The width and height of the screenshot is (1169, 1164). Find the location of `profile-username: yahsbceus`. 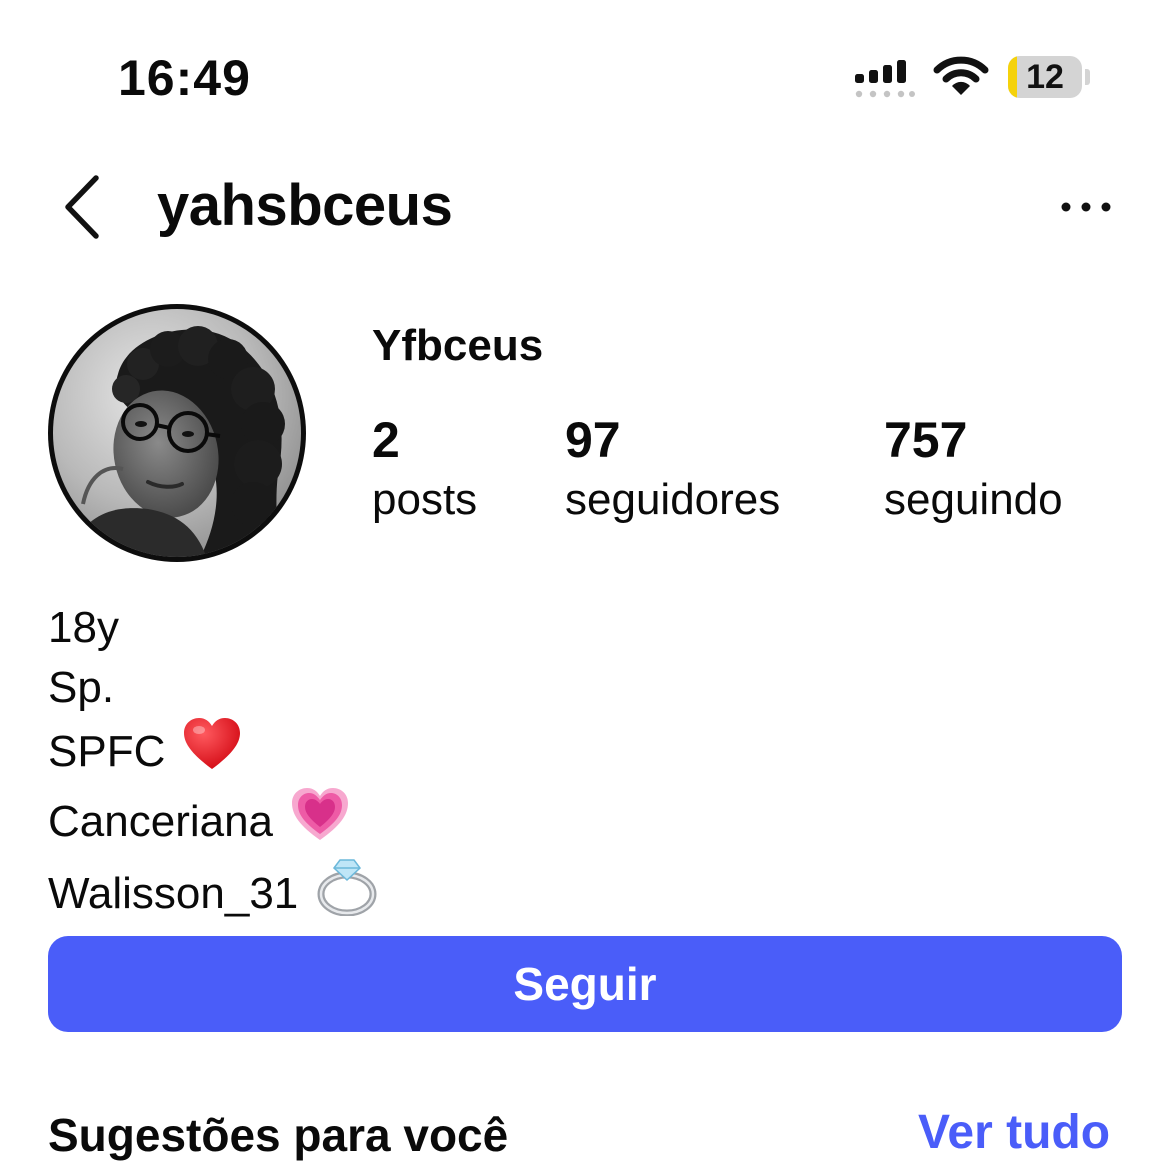

profile-username: yahsbceus is located at coordinates (305, 205).